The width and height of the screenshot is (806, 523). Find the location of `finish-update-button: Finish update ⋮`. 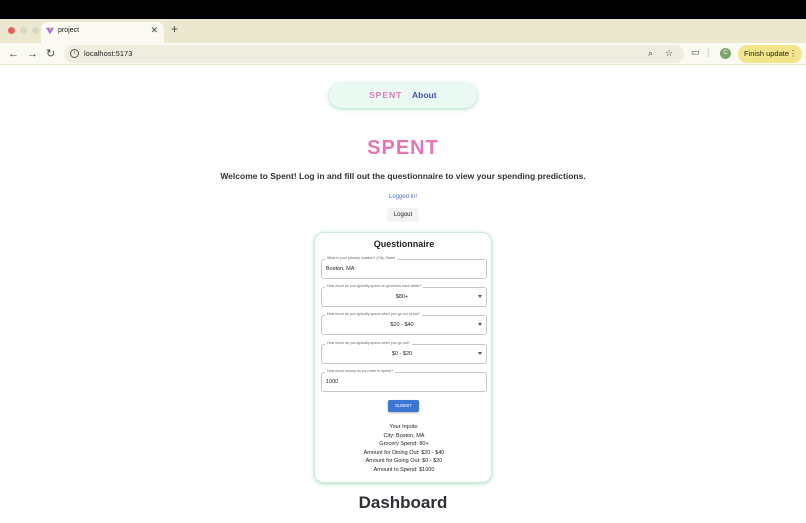

finish-update-button: Finish update ⋮ is located at coordinates (770, 54).